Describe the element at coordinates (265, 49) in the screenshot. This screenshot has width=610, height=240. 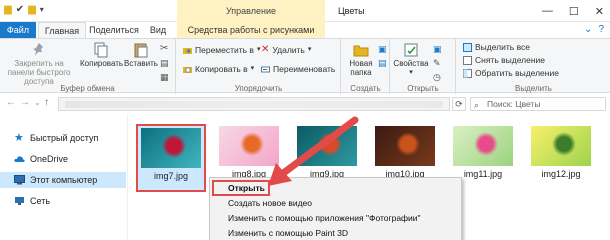
I see `delete-icon: ✕` at that location.